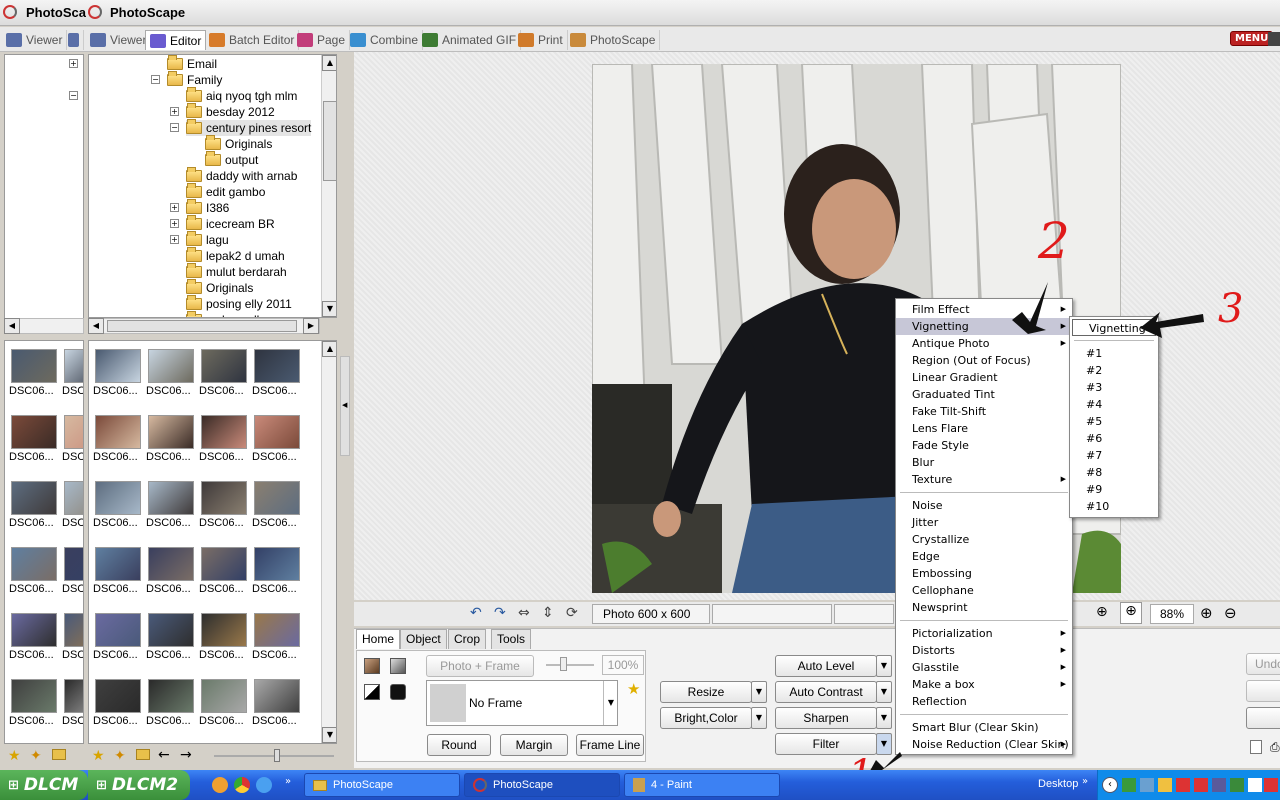  What do you see at coordinates (1147, 785) in the screenshot?
I see `network-icon` at bounding box center [1147, 785].